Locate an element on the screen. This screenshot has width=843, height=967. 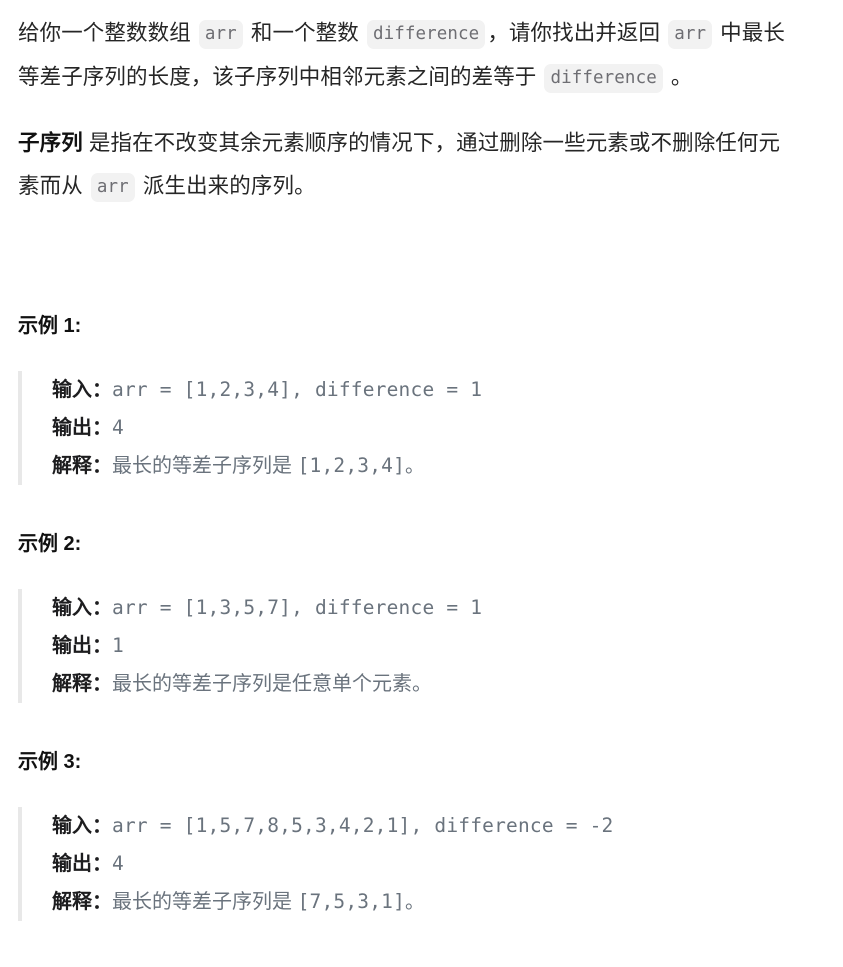
example-2-input-label: 输入： is located at coordinates (82, 608).